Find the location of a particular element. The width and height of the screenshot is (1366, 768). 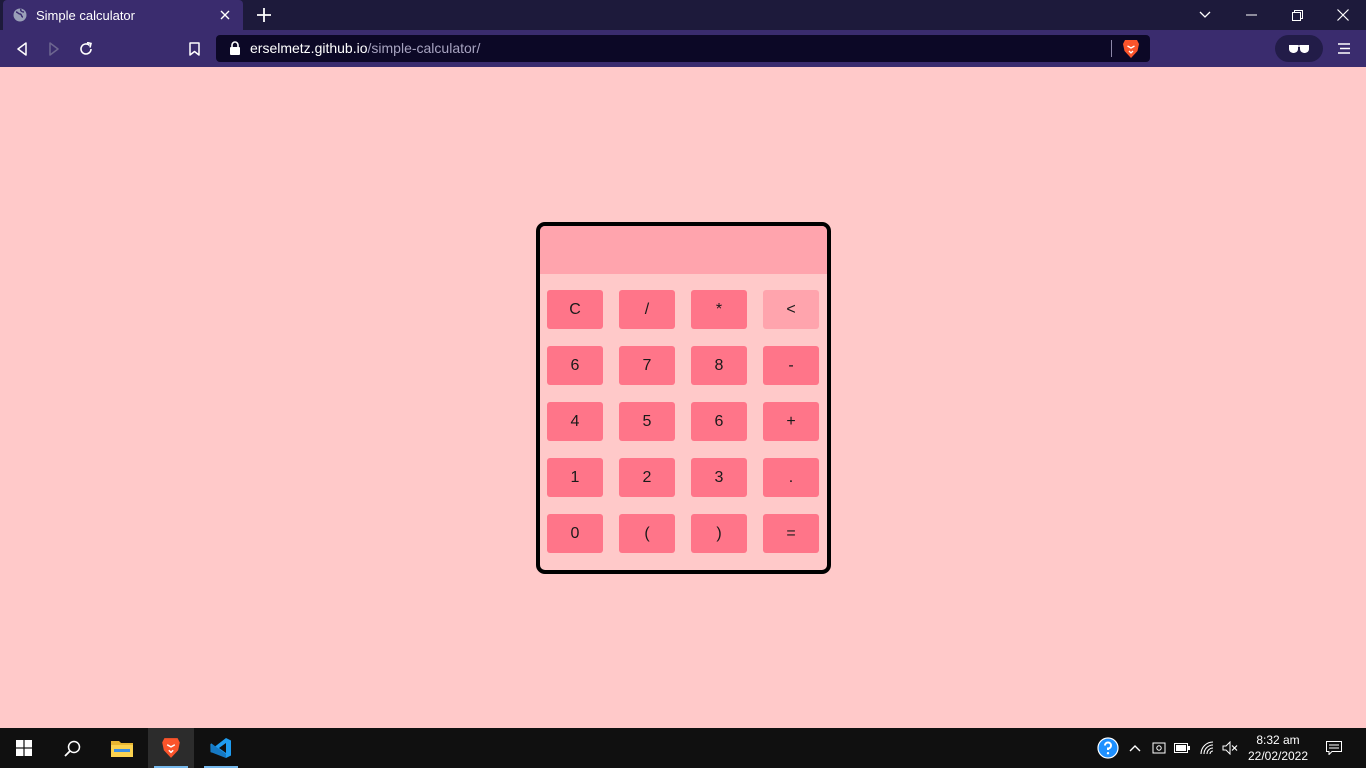

calculator: C / * < 6 7 8 - 4 5 6 + 1 2 3 . 0 ( ) = is located at coordinates (683, 398).